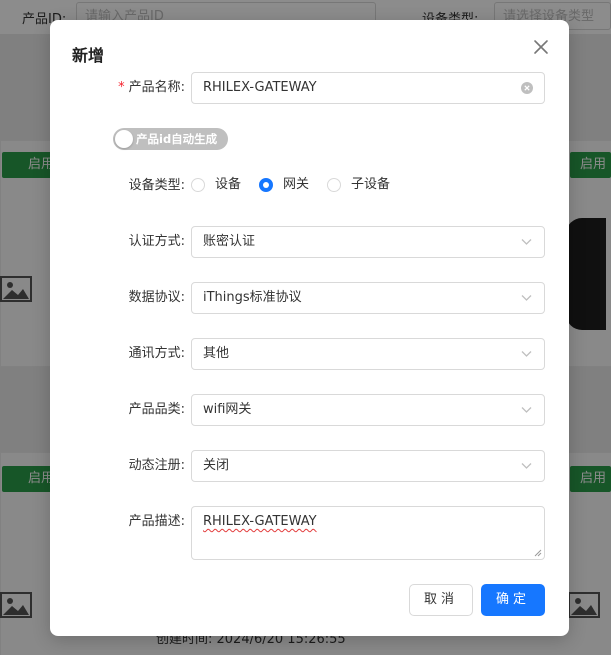 The image size is (611, 655). Describe the element at coordinates (368, 410) in the screenshot. I see `product-category-select: wifi网关` at that location.